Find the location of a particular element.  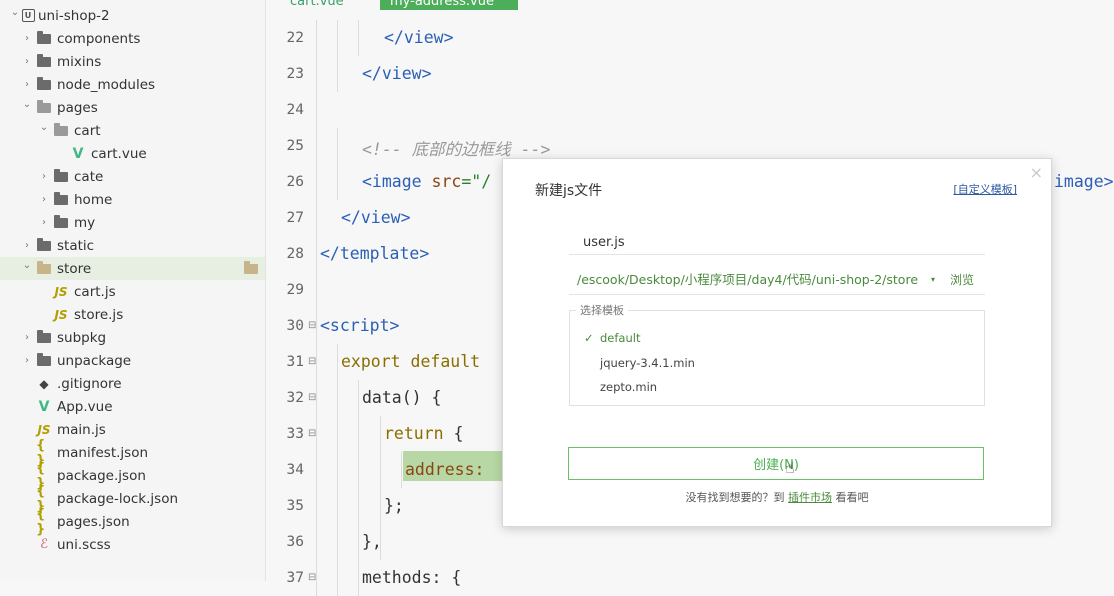

sidebar-item-unpackage: › unpackage is located at coordinates (132, 360).